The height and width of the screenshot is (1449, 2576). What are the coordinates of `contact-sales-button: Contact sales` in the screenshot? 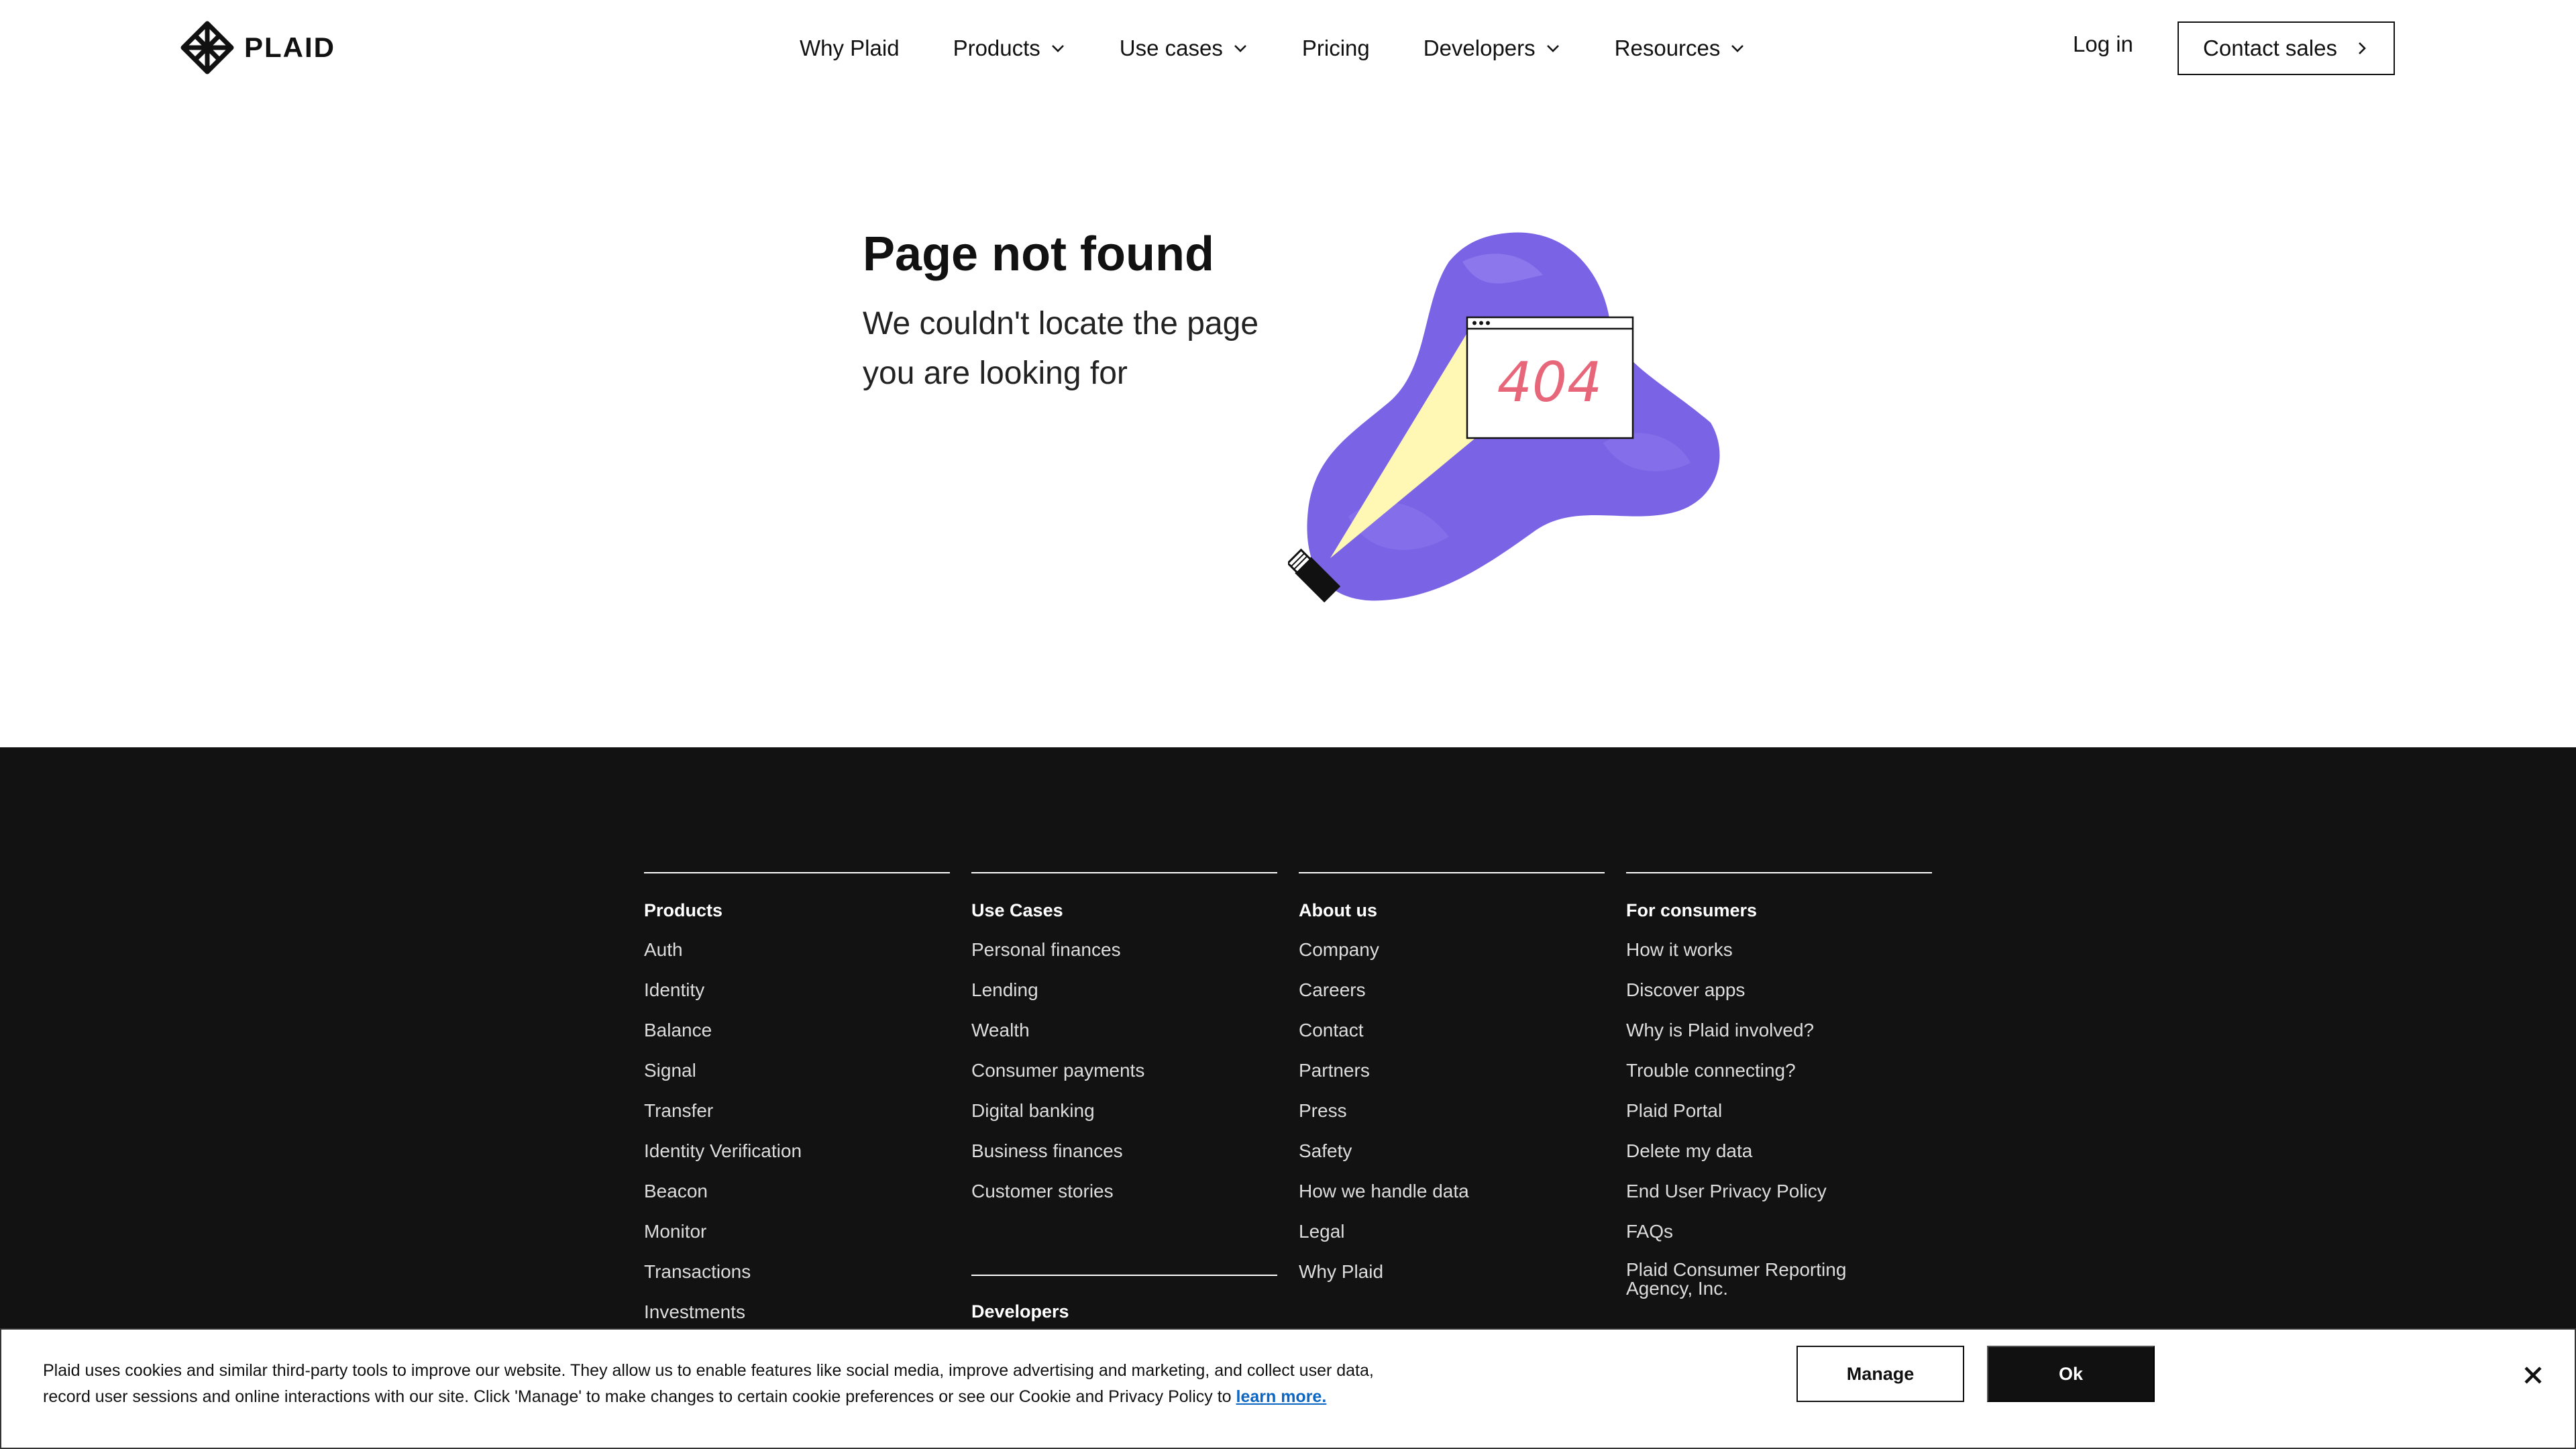 It's located at (2286, 48).